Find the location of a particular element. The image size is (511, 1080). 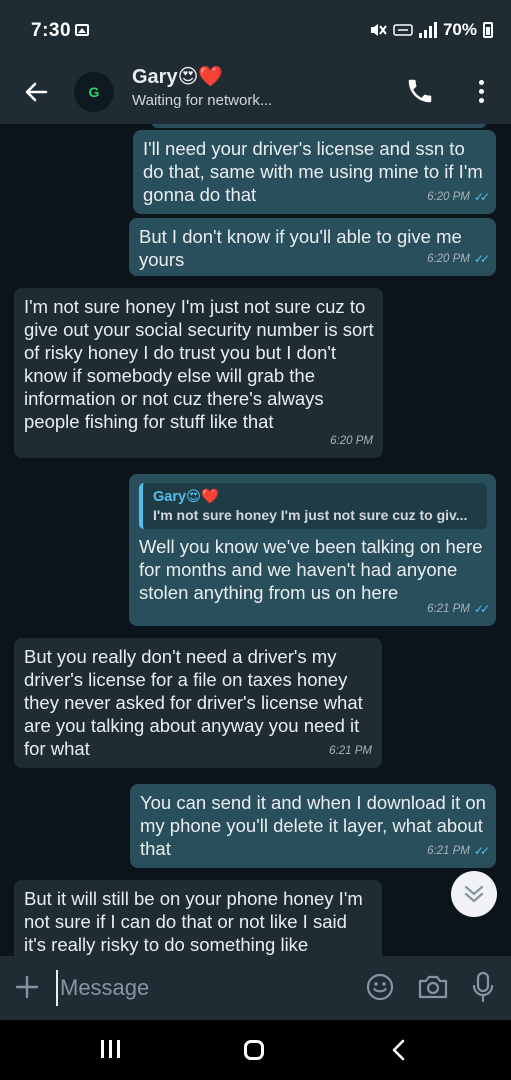

microphone-icon is located at coordinates (483, 987).